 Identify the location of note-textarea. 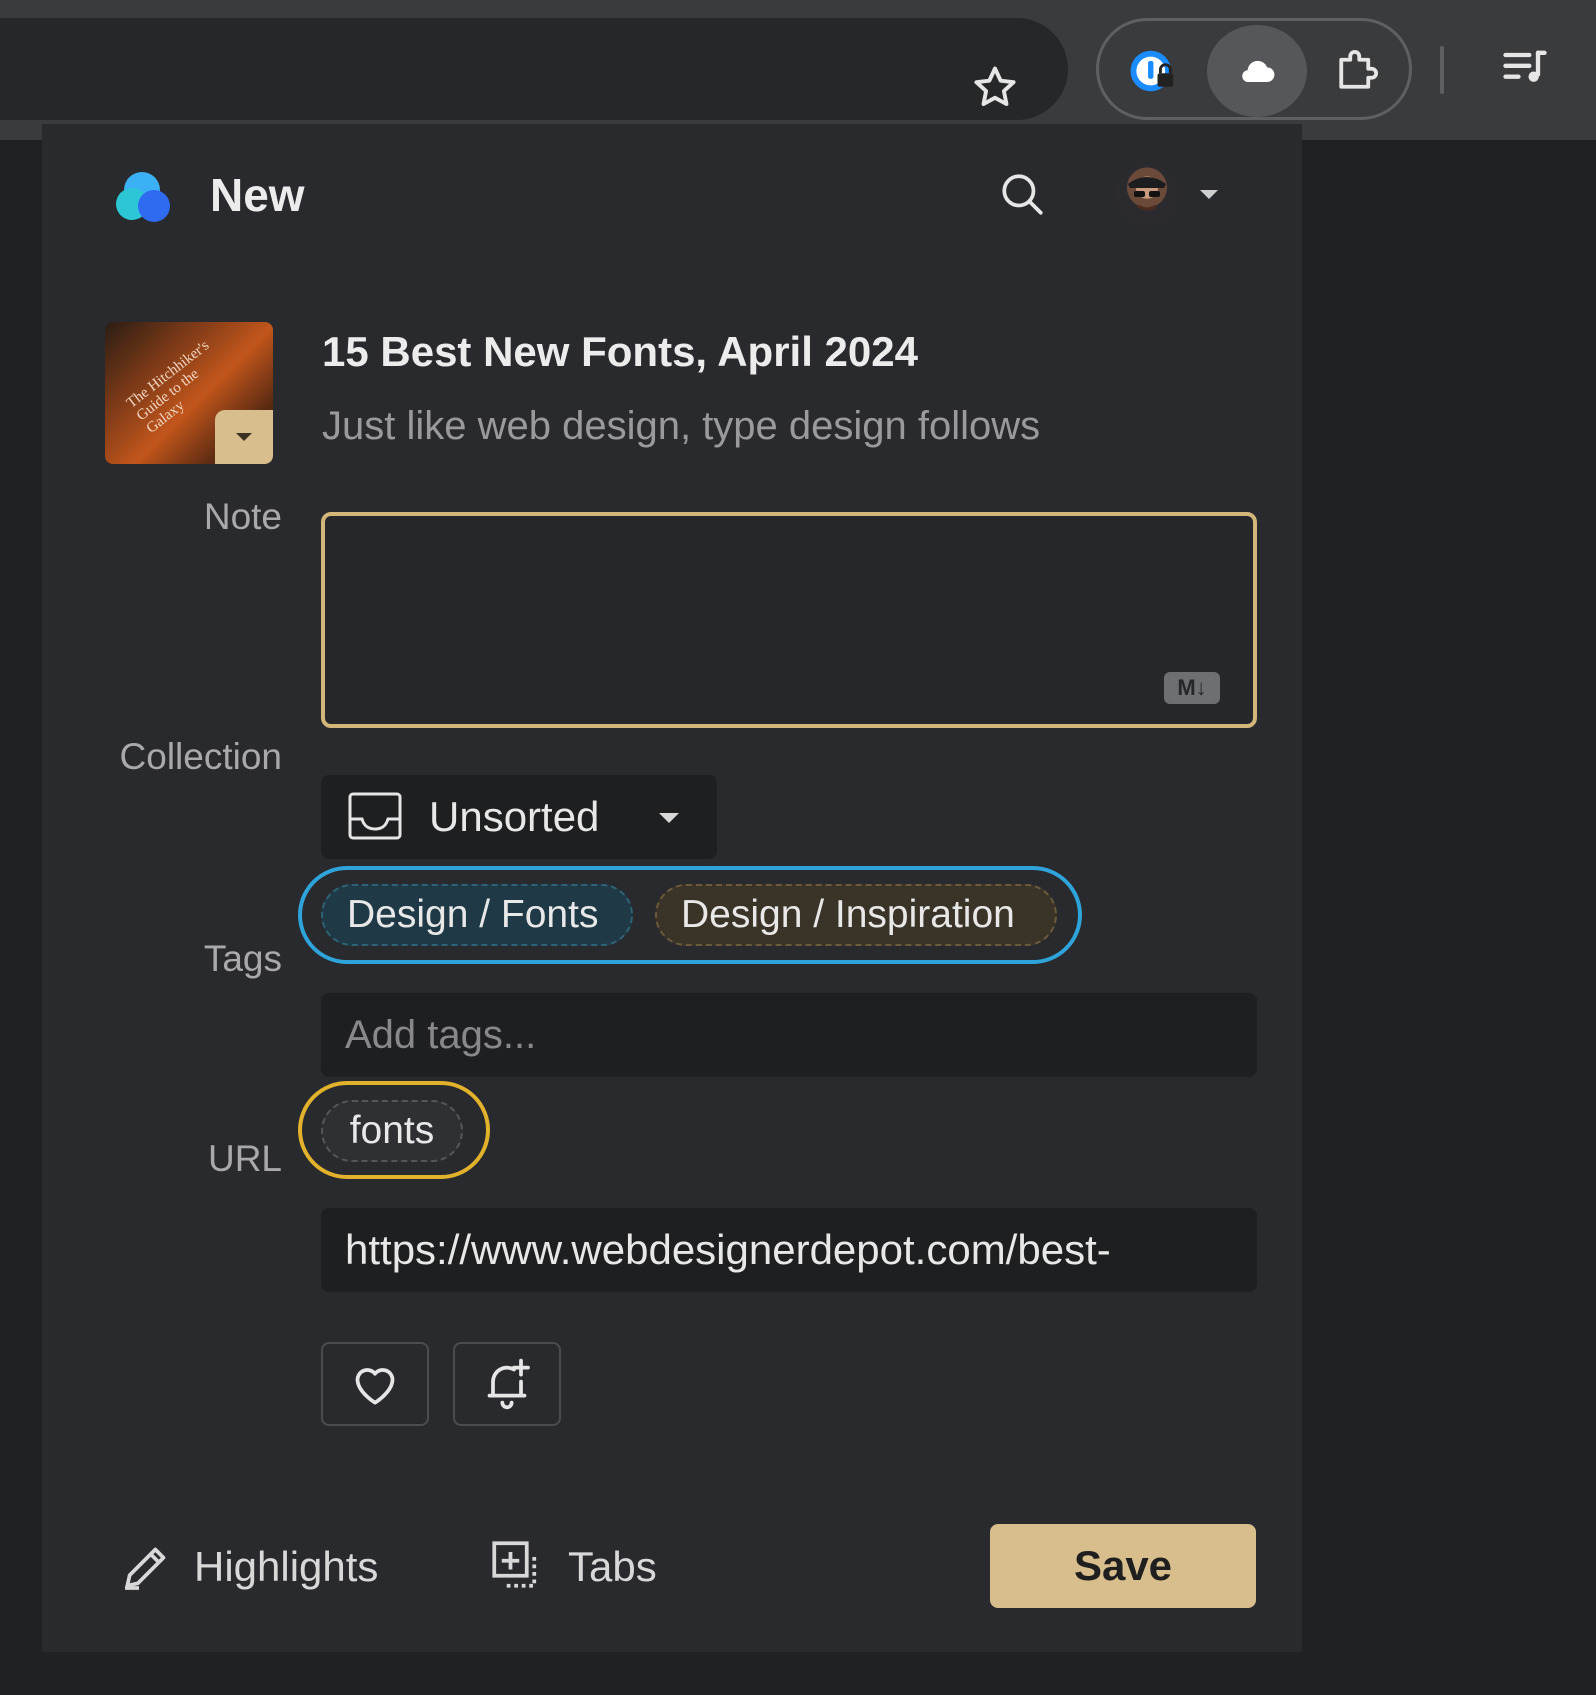
(789, 620).